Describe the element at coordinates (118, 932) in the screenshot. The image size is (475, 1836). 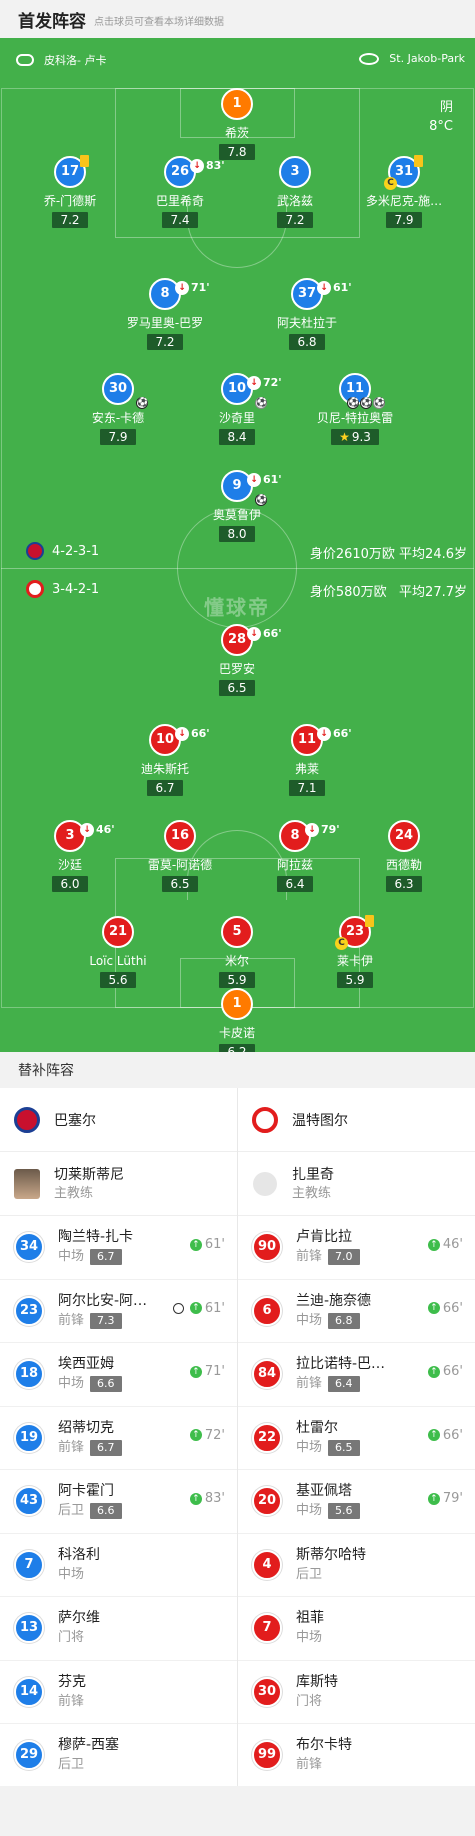
I see `player-number-badge: 21` at that location.